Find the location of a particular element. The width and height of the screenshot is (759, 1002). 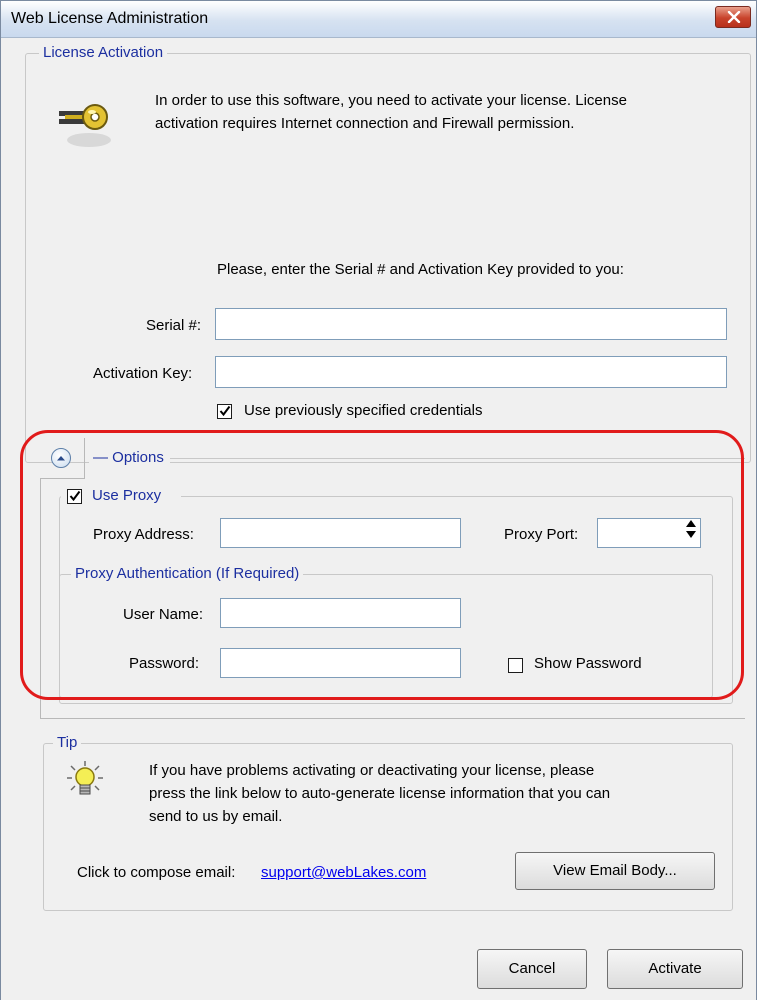

activation-key-label: Activation Key: is located at coordinates (143, 373).